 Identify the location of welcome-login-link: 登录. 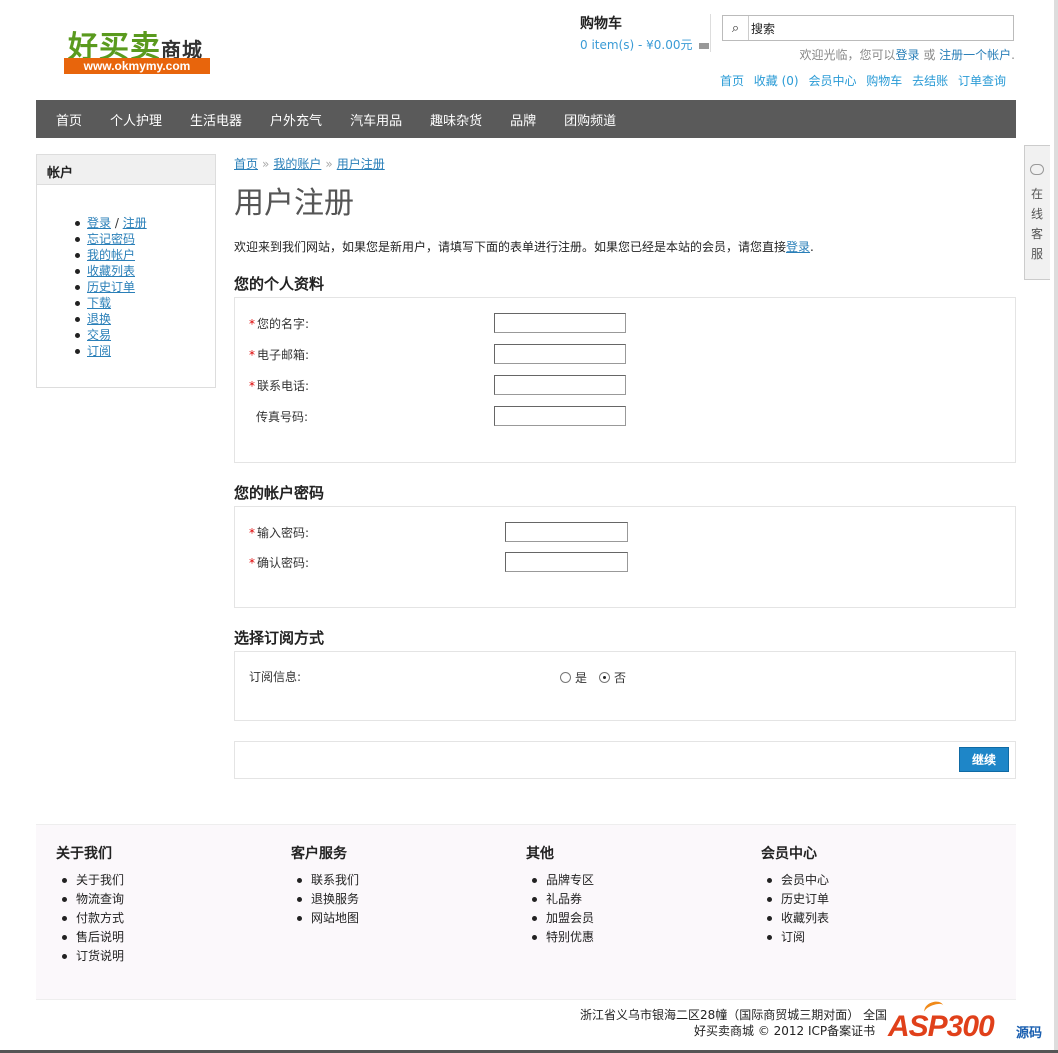
(908, 55).